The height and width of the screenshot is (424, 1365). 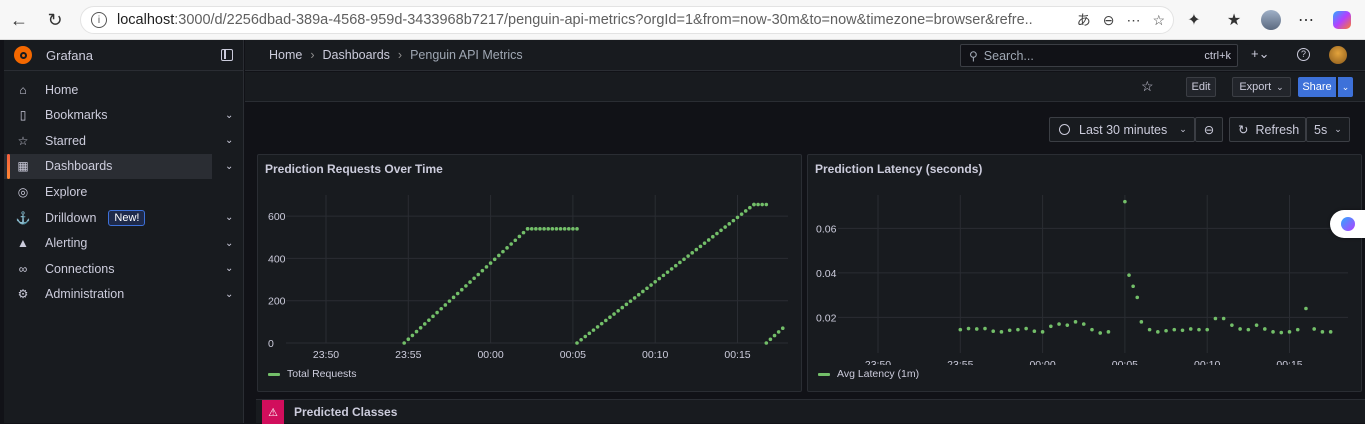 What do you see at coordinates (1194, 20) in the screenshot?
I see `extensions-icon: ✦` at bounding box center [1194, 20].